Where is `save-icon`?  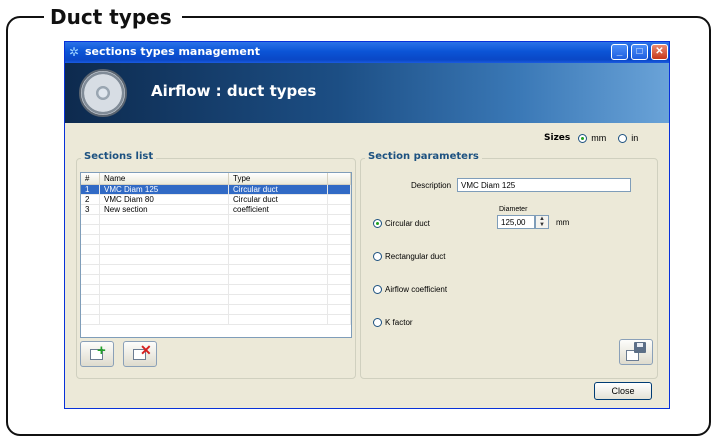 save-icon is located at coordinates (640, 347).